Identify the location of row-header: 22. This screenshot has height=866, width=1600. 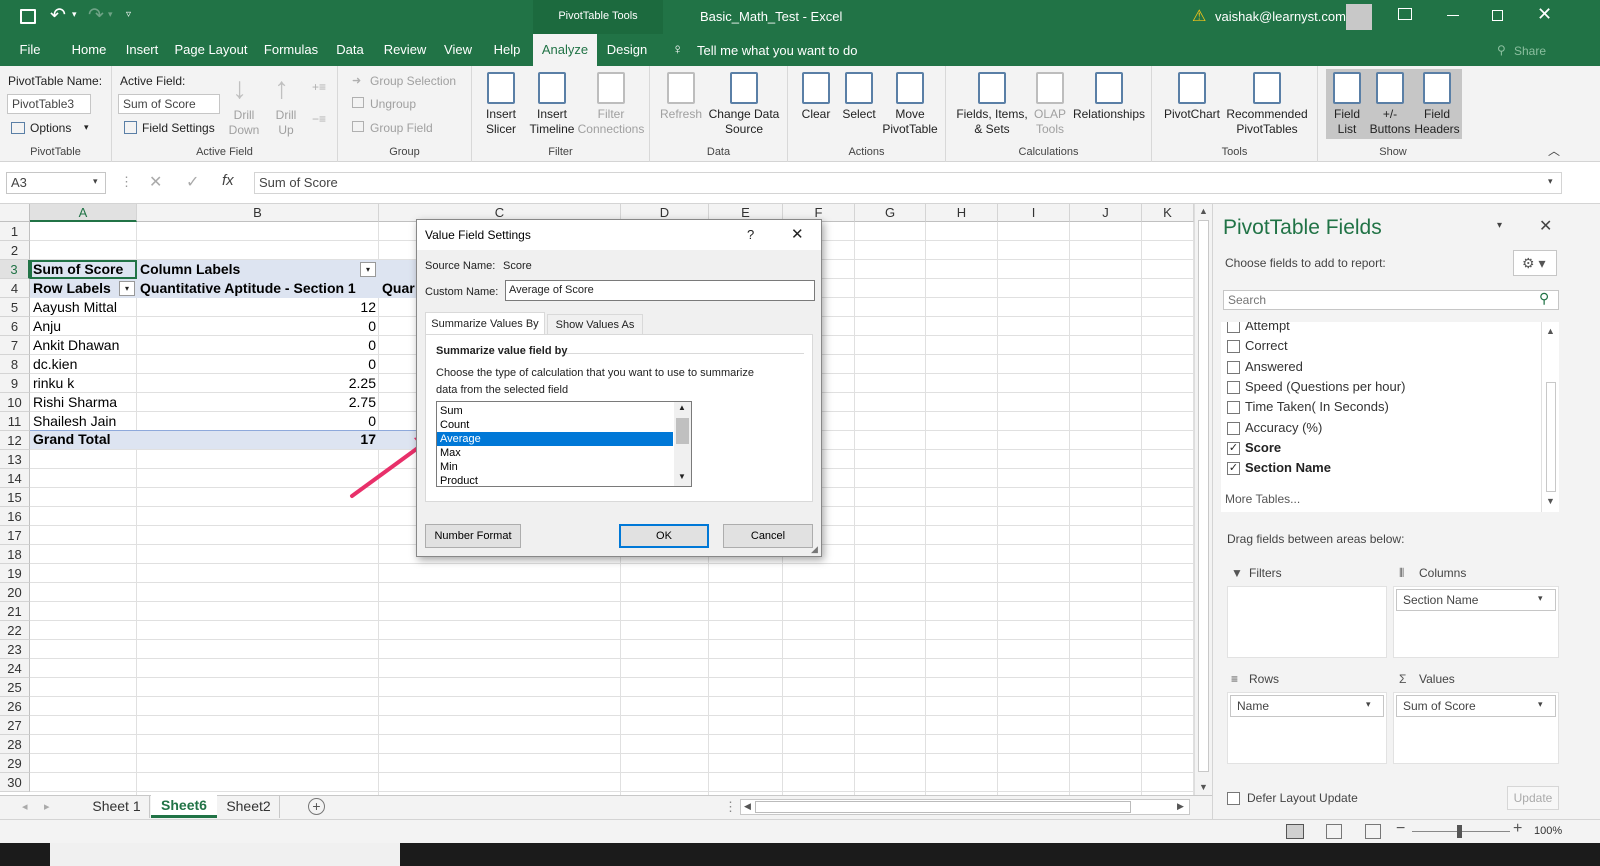
(15, 630).